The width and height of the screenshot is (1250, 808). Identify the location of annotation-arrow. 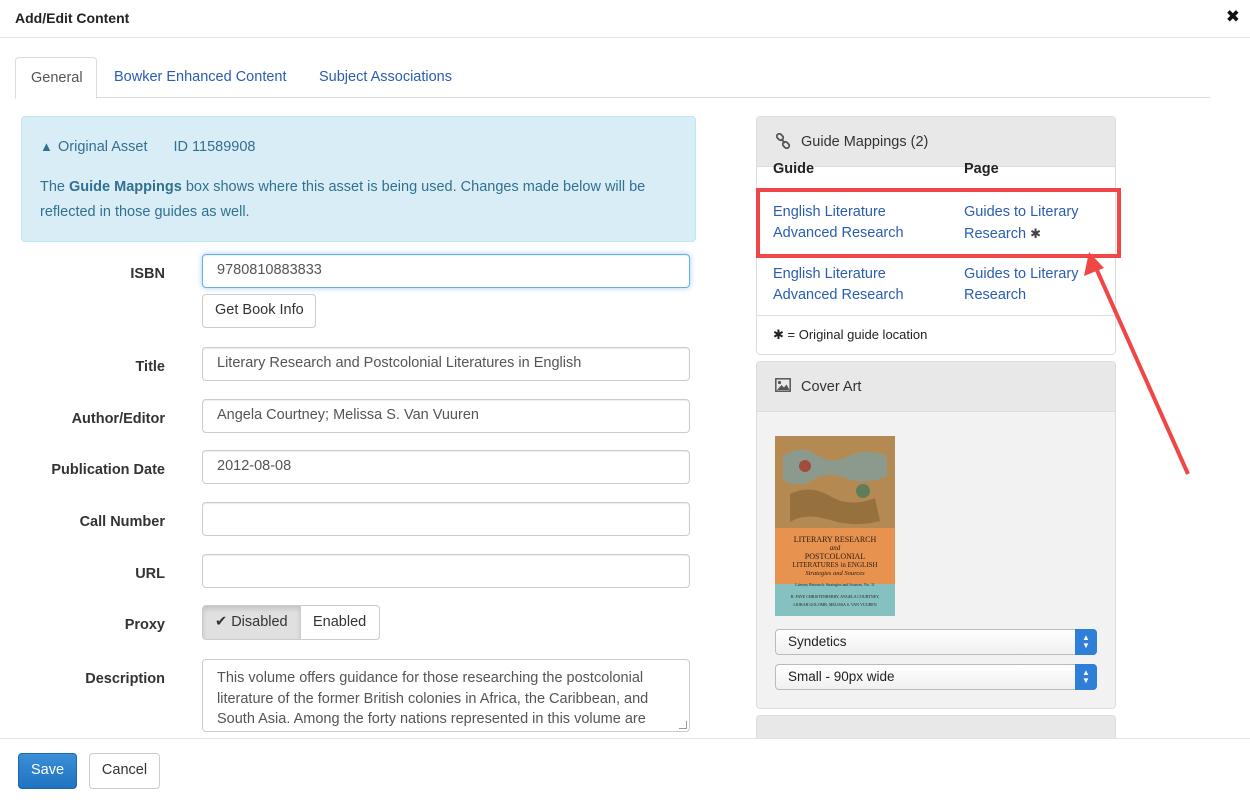
(1137, 363).